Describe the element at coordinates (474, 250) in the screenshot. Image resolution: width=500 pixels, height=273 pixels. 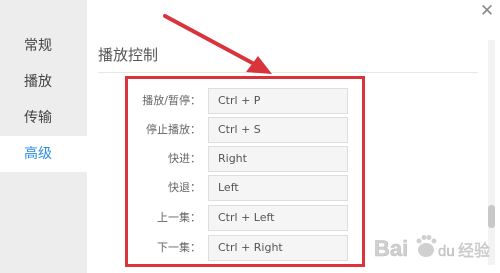
I see `svg-text: 经验` at that location.